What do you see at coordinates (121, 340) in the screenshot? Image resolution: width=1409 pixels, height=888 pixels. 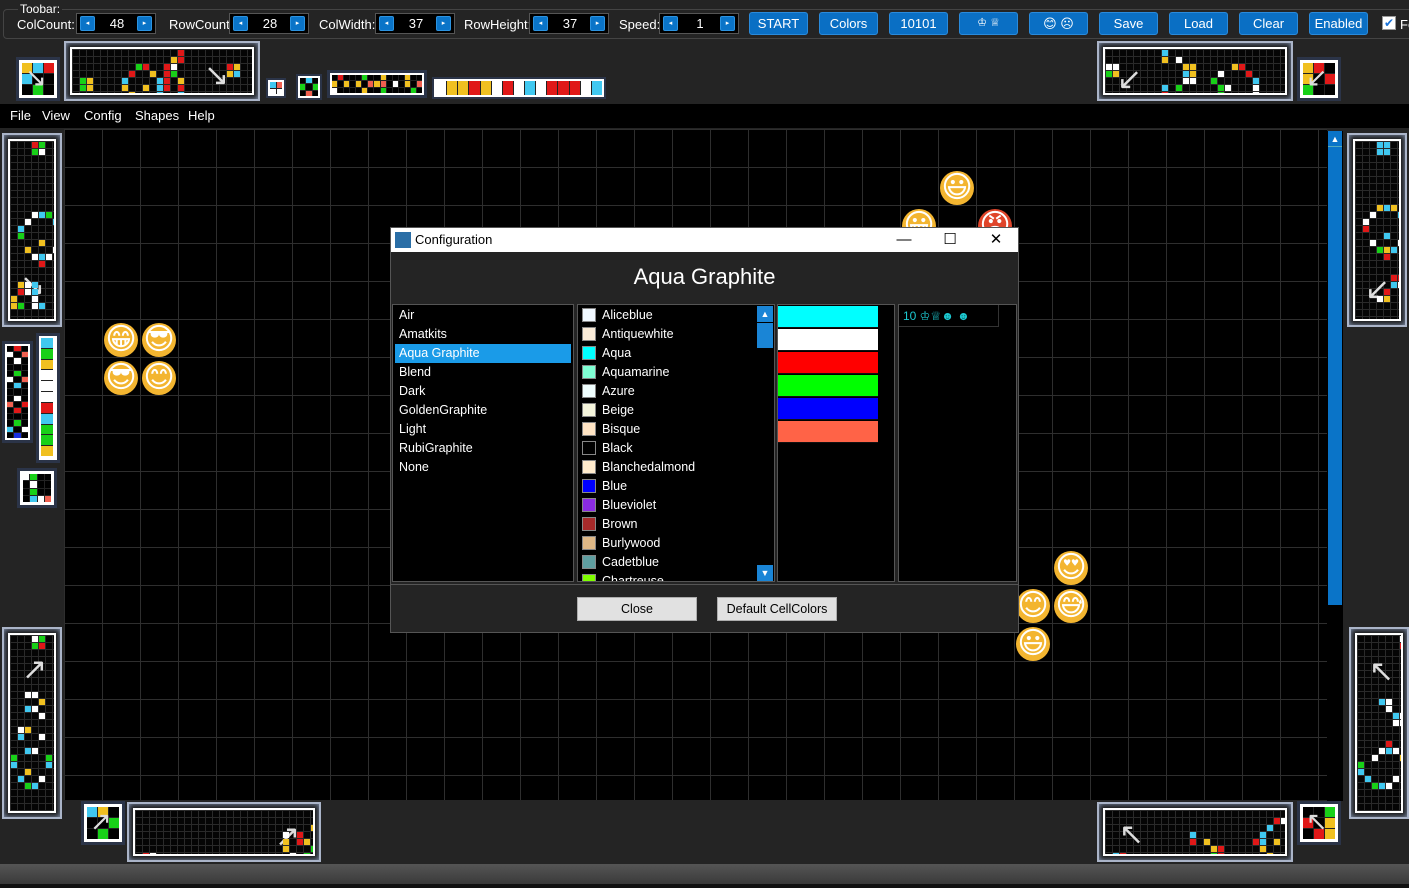 I see `emoji-cell: 😁` at bounding box center [121, 340].